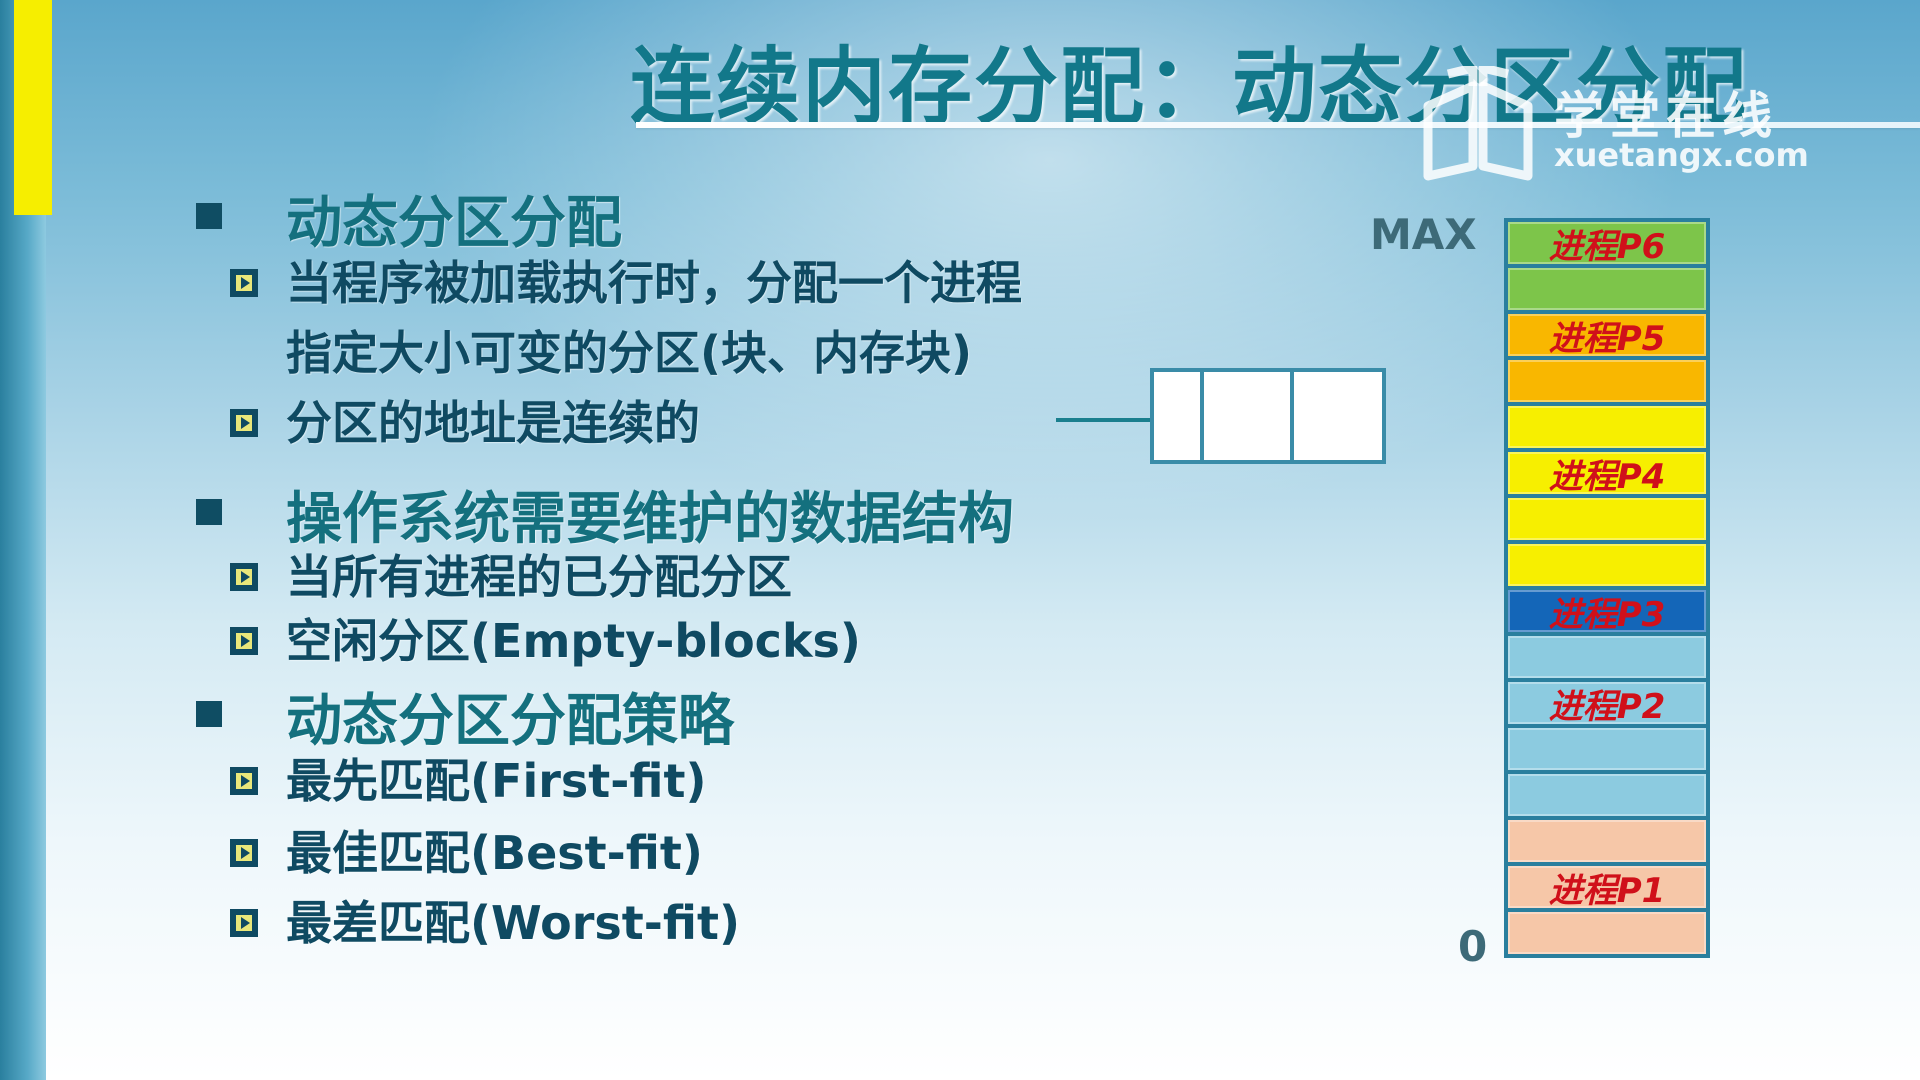 Image resolution: width=1920 pixels, height=1080 pixels. What do you see at coordinates (33, 107) in the screenshot?
I see `yellow-accent-bar` at bounding box center [33, 107].